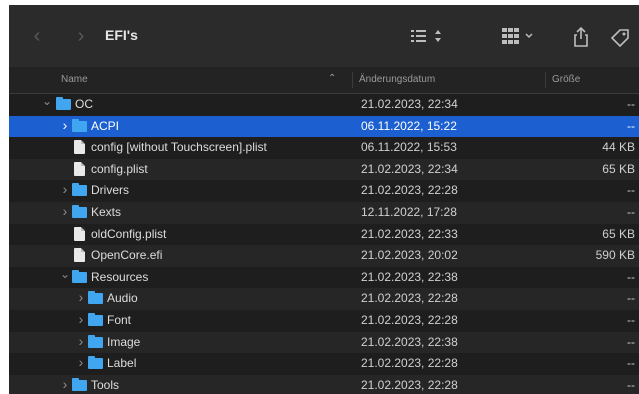  Describe the element at coordinates (409, 211) in the screenshot. I see `item-date: 12.11.2022, 17:28` at that location.